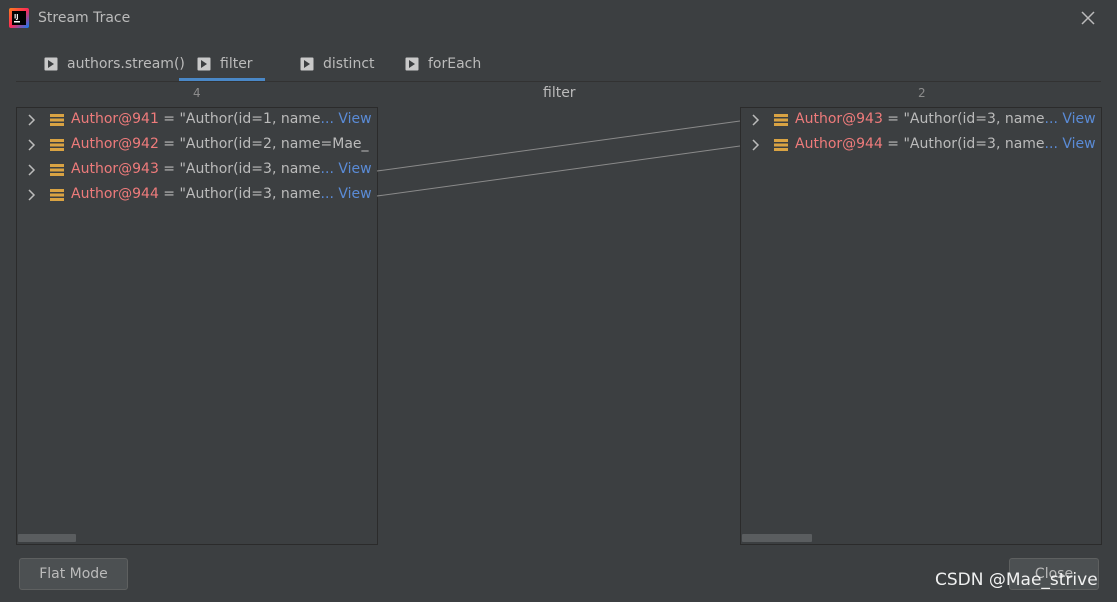 Image resolution: width=1117 pixels, height=602 pixels. I want to click on tab-authors-stream: authors.stream(), so click(114, 63).